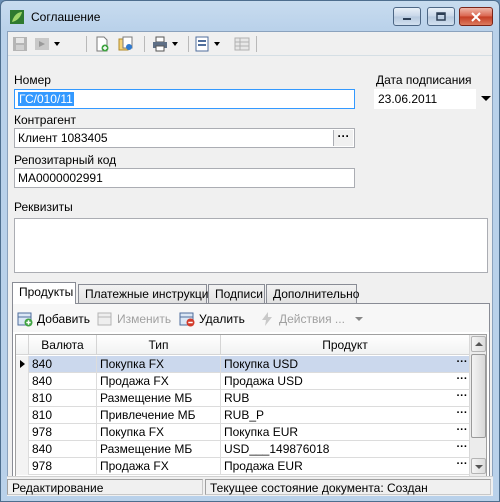  Describe the element at coordinates (53, 319) in the screenshot. I see `add-button: Добавить` at that location.